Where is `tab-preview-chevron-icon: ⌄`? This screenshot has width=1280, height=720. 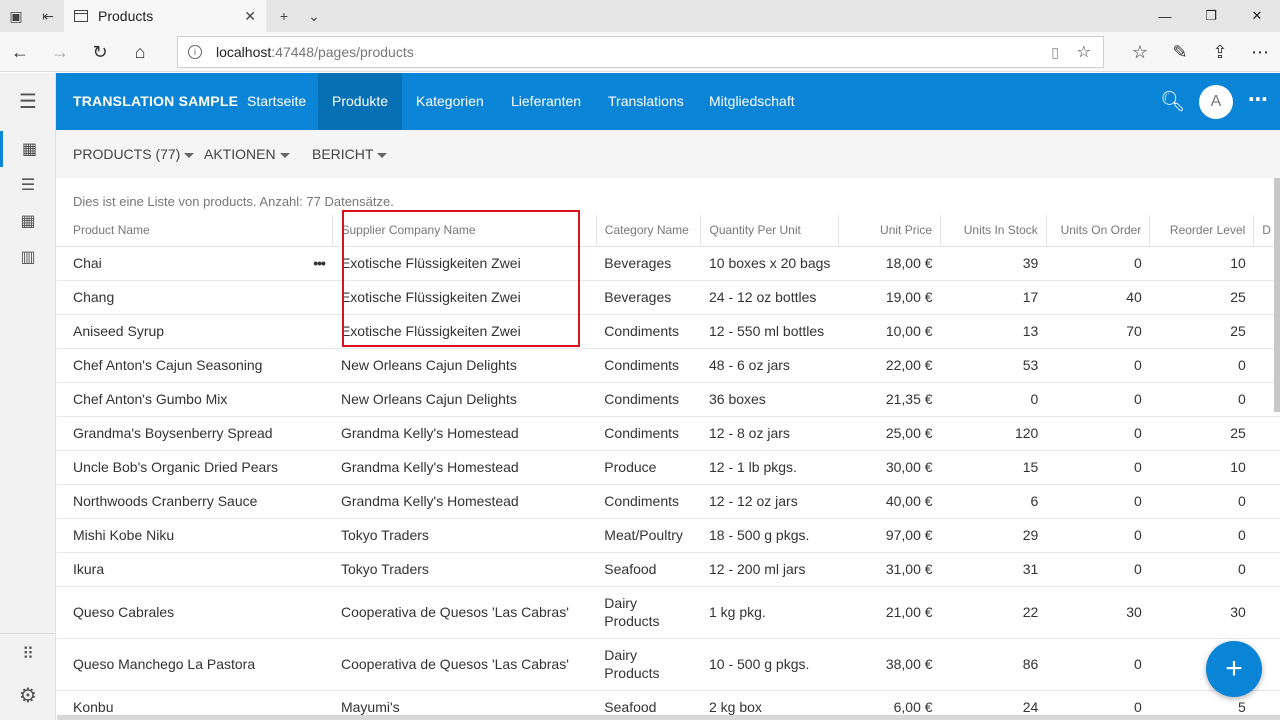
tab-preview-chevron-icon: ⌄ is located at coordinates (314, 16).